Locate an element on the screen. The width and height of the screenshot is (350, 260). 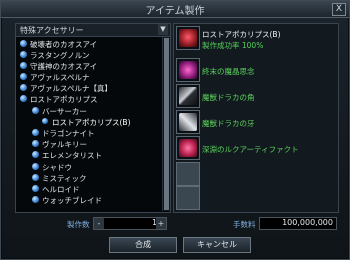
tree-item-class: エレメンタリスト is located at coordinates (89, 155).